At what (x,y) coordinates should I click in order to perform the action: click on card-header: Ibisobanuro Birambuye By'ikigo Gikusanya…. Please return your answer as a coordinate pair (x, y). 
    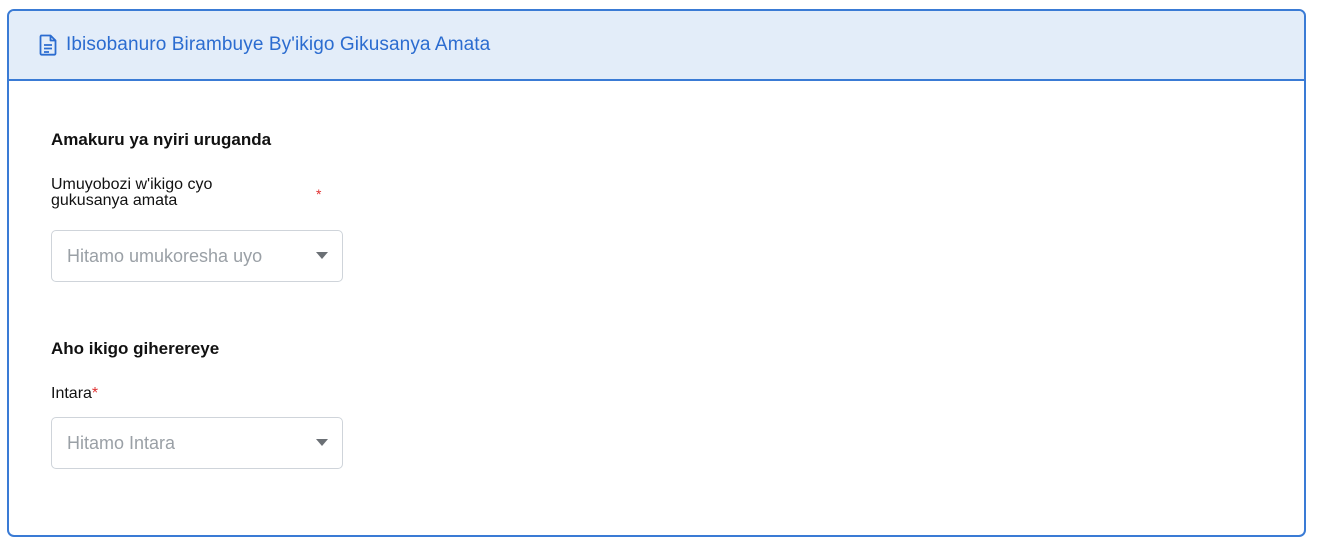
    Looking at the image, I should click on (656, 46).